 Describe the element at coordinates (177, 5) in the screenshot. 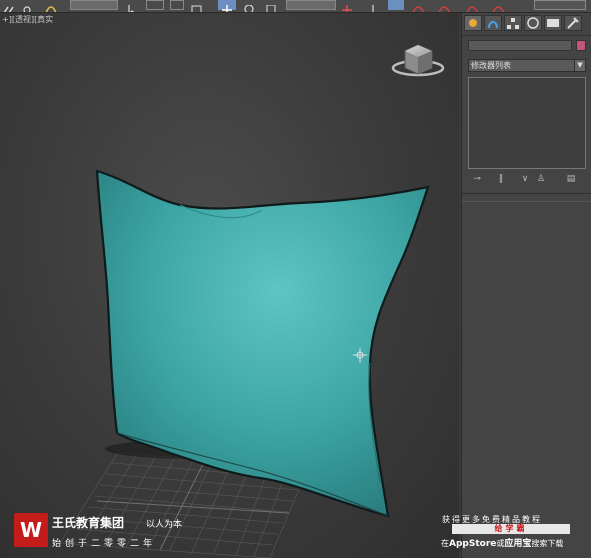

I see `select-region-icon` at that location.